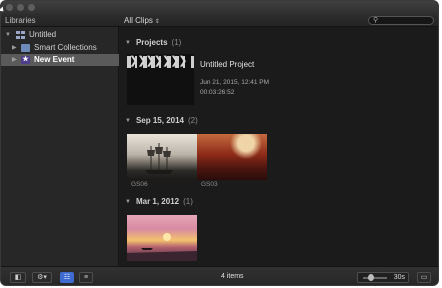  Describe the element at coordinates (376, 20) in the screenshot. I see `search-icon: ⚲` at that location.